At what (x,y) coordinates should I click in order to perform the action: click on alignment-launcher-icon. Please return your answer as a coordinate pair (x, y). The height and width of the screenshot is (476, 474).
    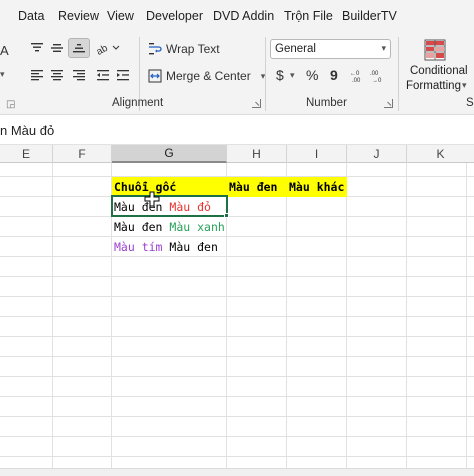
    Looking at the image, I should click on (256, 103).